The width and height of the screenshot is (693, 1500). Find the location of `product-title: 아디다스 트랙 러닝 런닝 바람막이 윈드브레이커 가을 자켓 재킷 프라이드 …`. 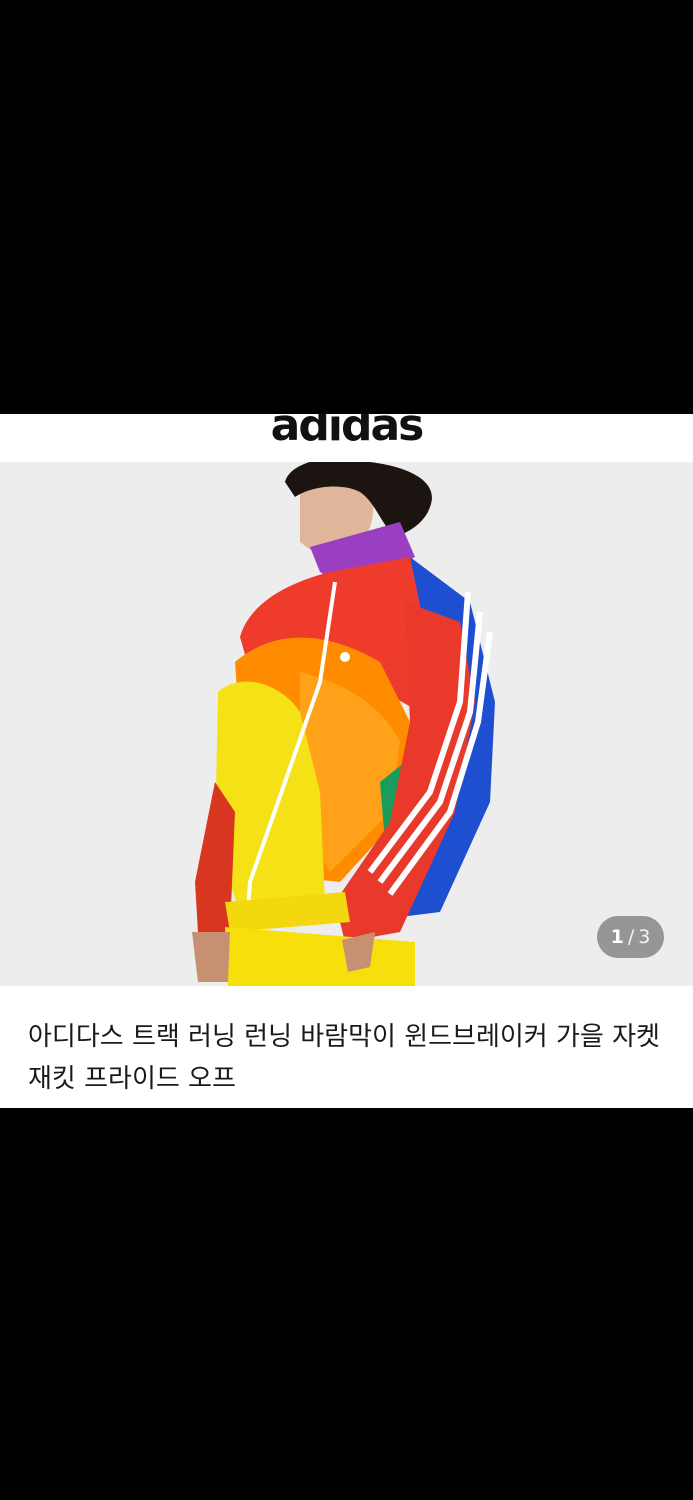

product-title: 아디다스 트랙 러닝 런닝 바람막이 윈드브레이커 가을 자켓 재킷 프라이드 … is located at coordinates (344, 1058).